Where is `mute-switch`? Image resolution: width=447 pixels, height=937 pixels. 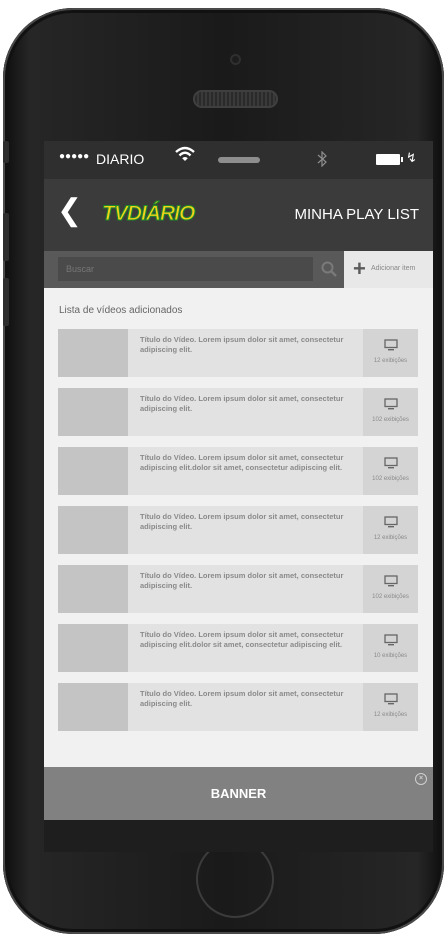
mute-switch is located at coordinates (6, 152).